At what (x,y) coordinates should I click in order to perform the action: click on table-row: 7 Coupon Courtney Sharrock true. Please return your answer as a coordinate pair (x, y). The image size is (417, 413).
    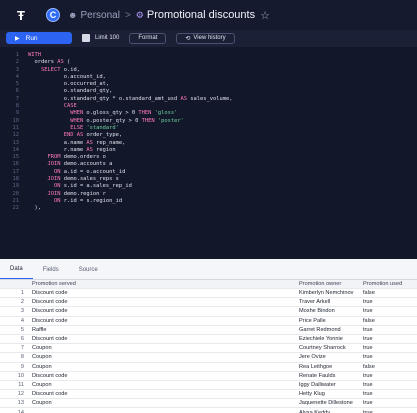
    Looking at the image, I should click on (208, 349).